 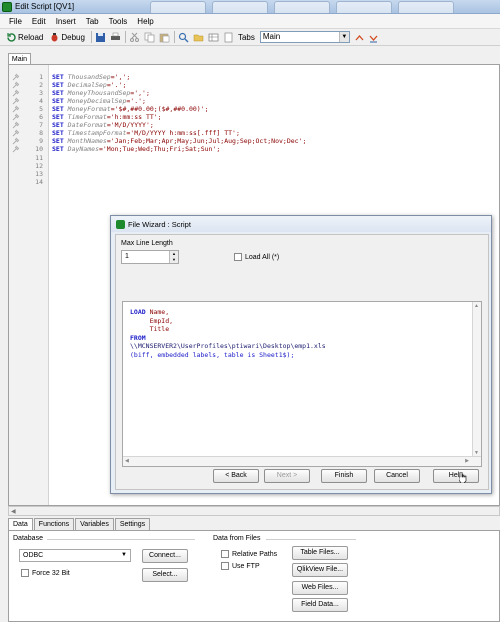 I want to click on finish-button: Finish, so click(x=344, y=476).